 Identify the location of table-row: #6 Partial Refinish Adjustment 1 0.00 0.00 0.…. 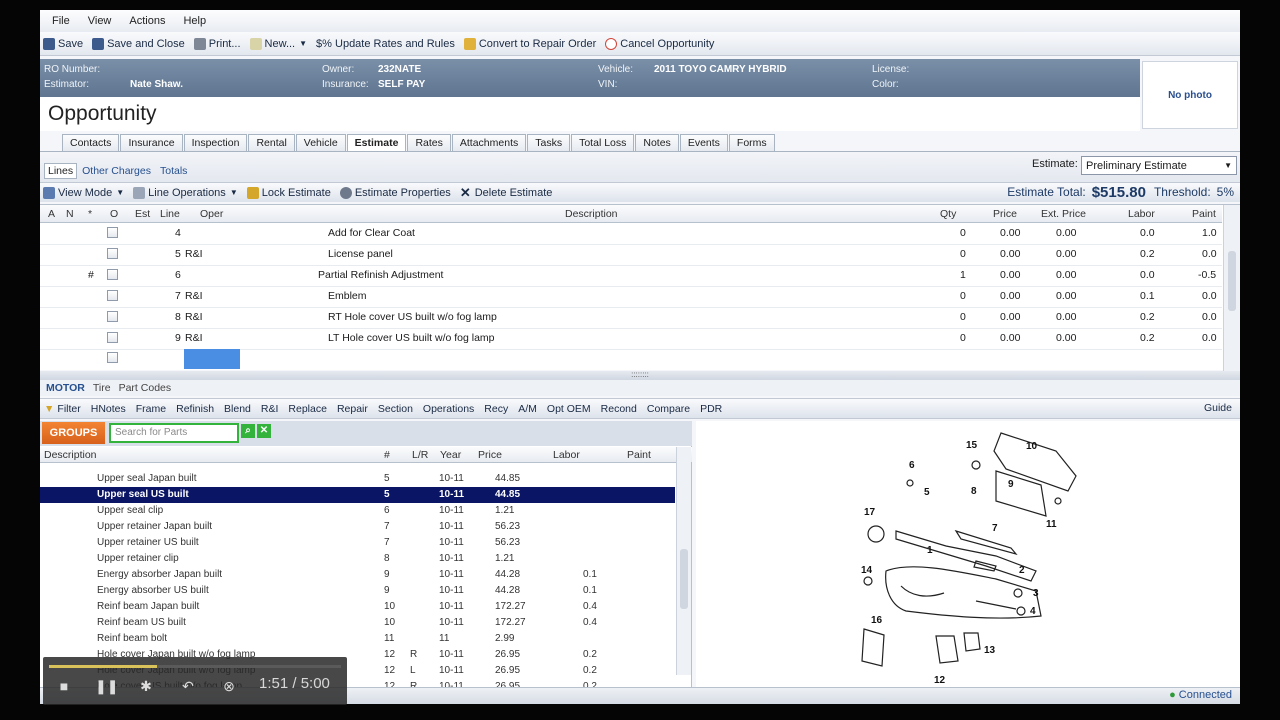
(631, 276).